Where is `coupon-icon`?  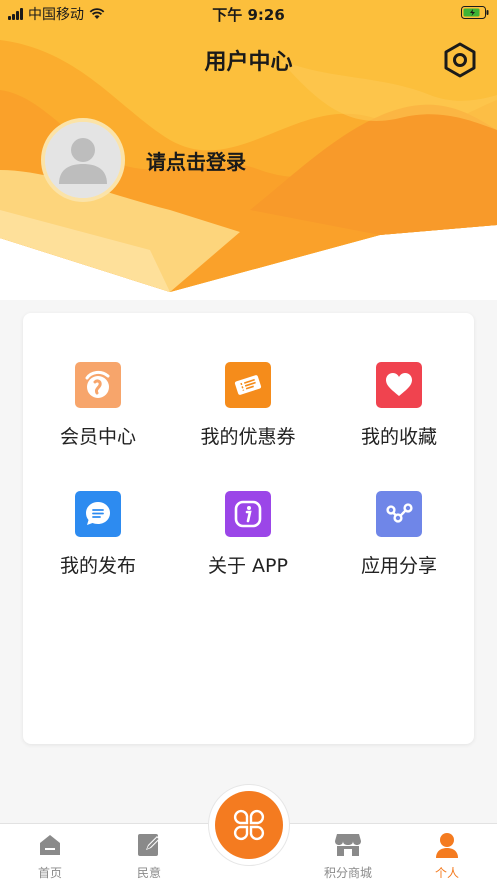
coupon-icon is located at coordinates (248, 385).